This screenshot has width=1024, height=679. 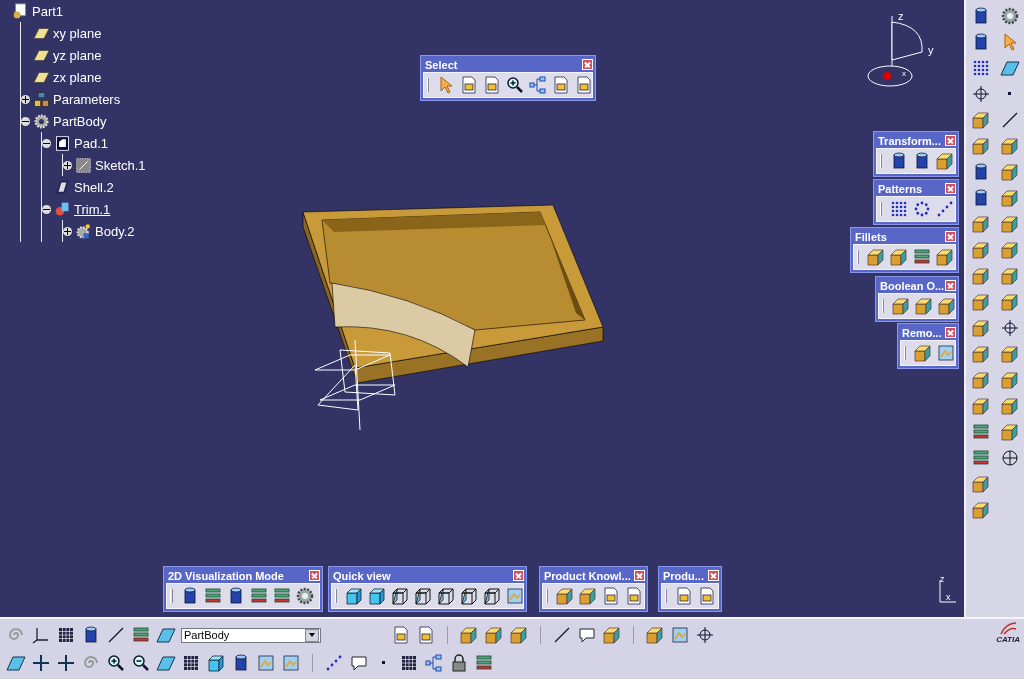 What do you see at coordinates (80, 121) in the screenshot?
I see `tree-label: PartBody` at bounding box center [80, 121].